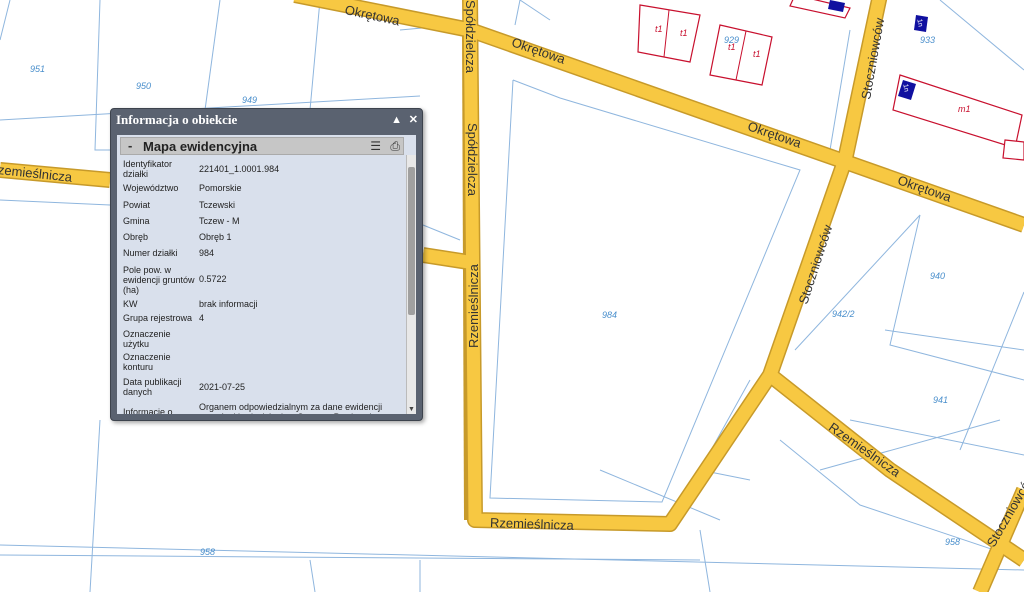 Image resolution: width=1024 pixels, height=592 pixels. Describe the element at coordinates (200, 146) in the screenshot. I see `section-title: Mapa ewidencyjna` at that location.